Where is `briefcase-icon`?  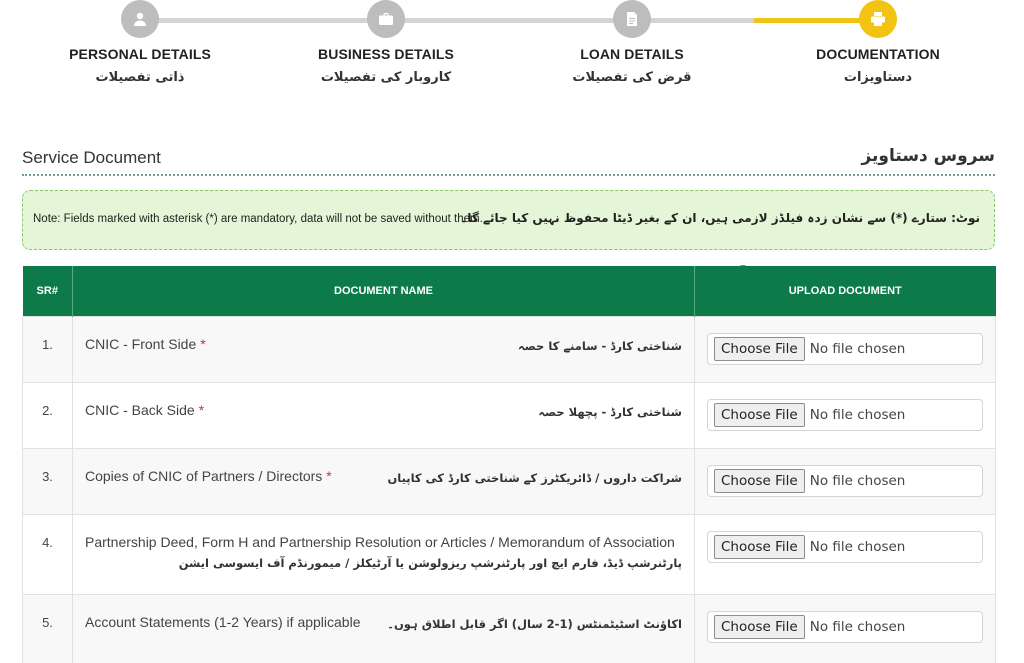 briefcase-icon is located at coordinates (386, 19).